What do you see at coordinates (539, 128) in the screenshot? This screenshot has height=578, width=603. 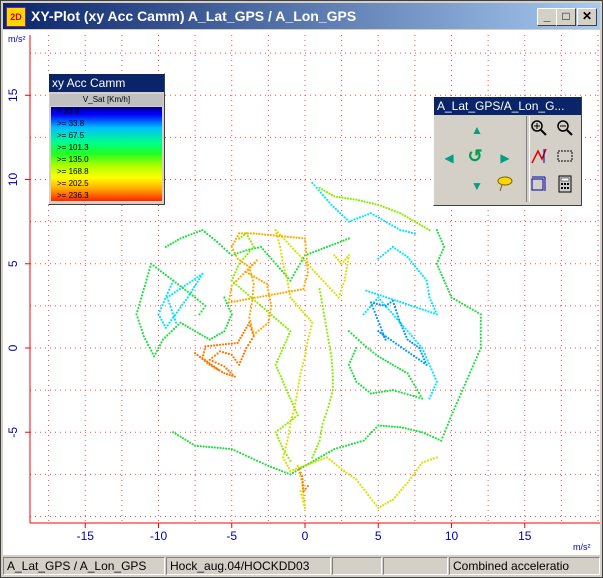 I see `zoom-in-icon` at bounding box center [539, 128].